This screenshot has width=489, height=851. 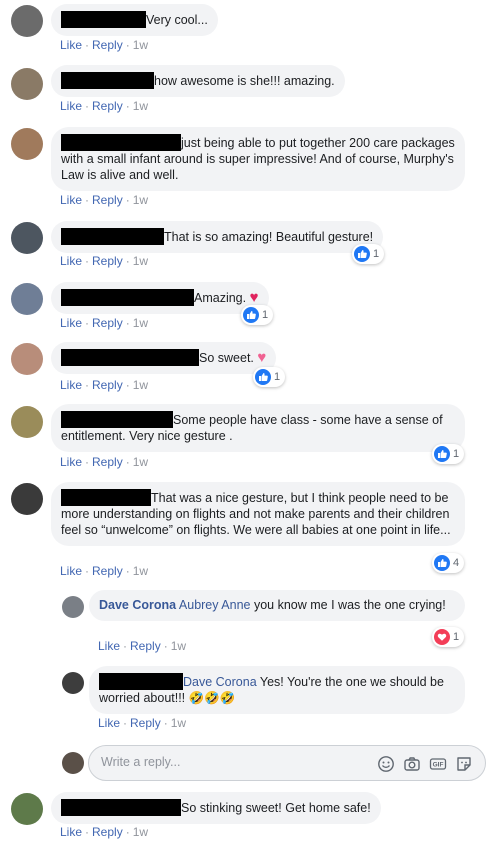 What do you see at coordinates (215, 605) in the screenshot?
I see `mention-link: Aubrey Anne` at bounding box center [215, 605].